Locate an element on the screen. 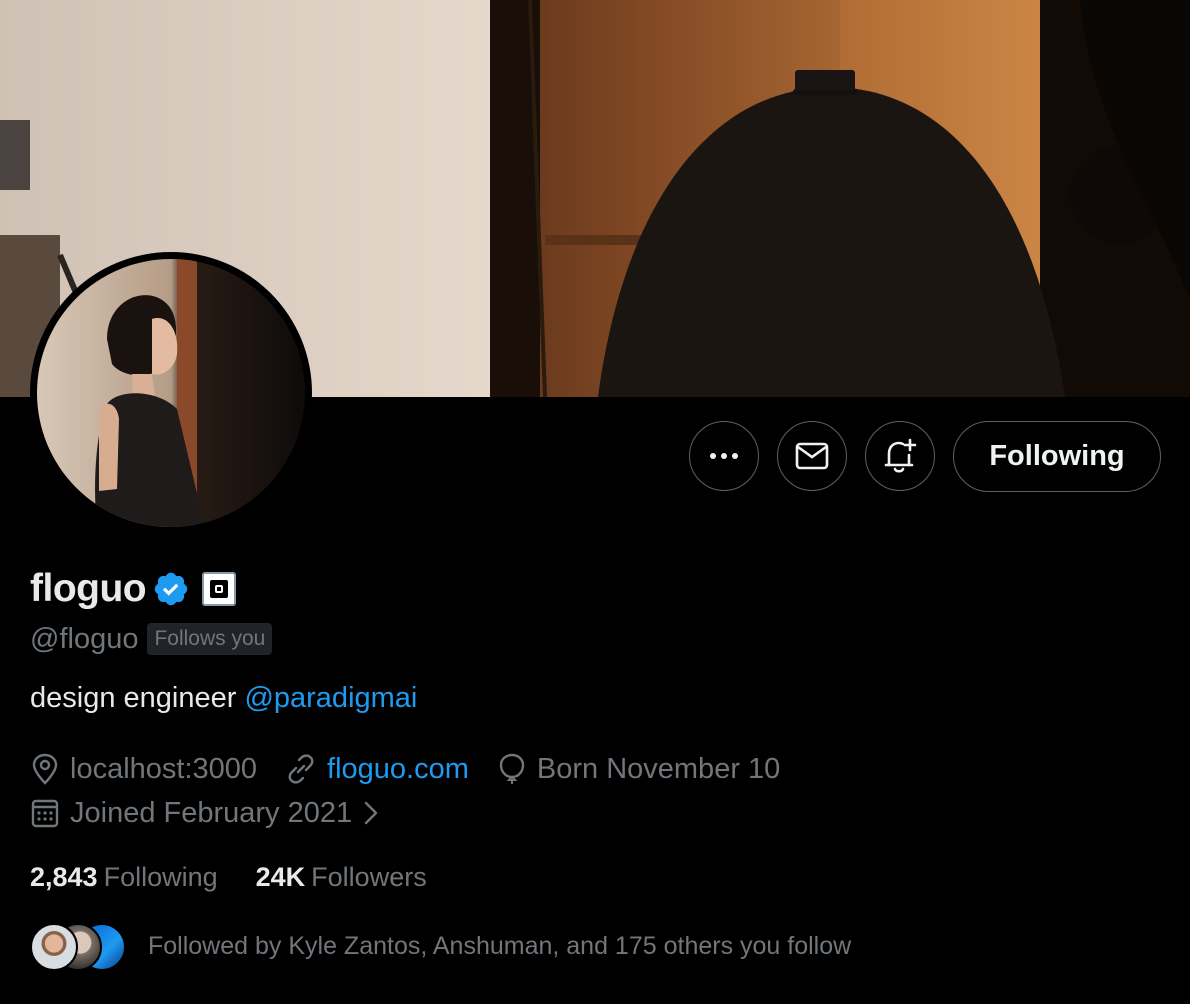 This screenshot has width=1190, height=1004. more-button is located at coordinates (724, 456).